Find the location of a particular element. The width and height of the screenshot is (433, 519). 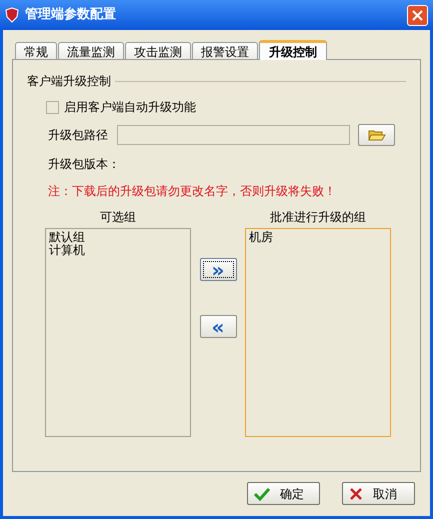

close-icon is located at coordinates (417, 15).